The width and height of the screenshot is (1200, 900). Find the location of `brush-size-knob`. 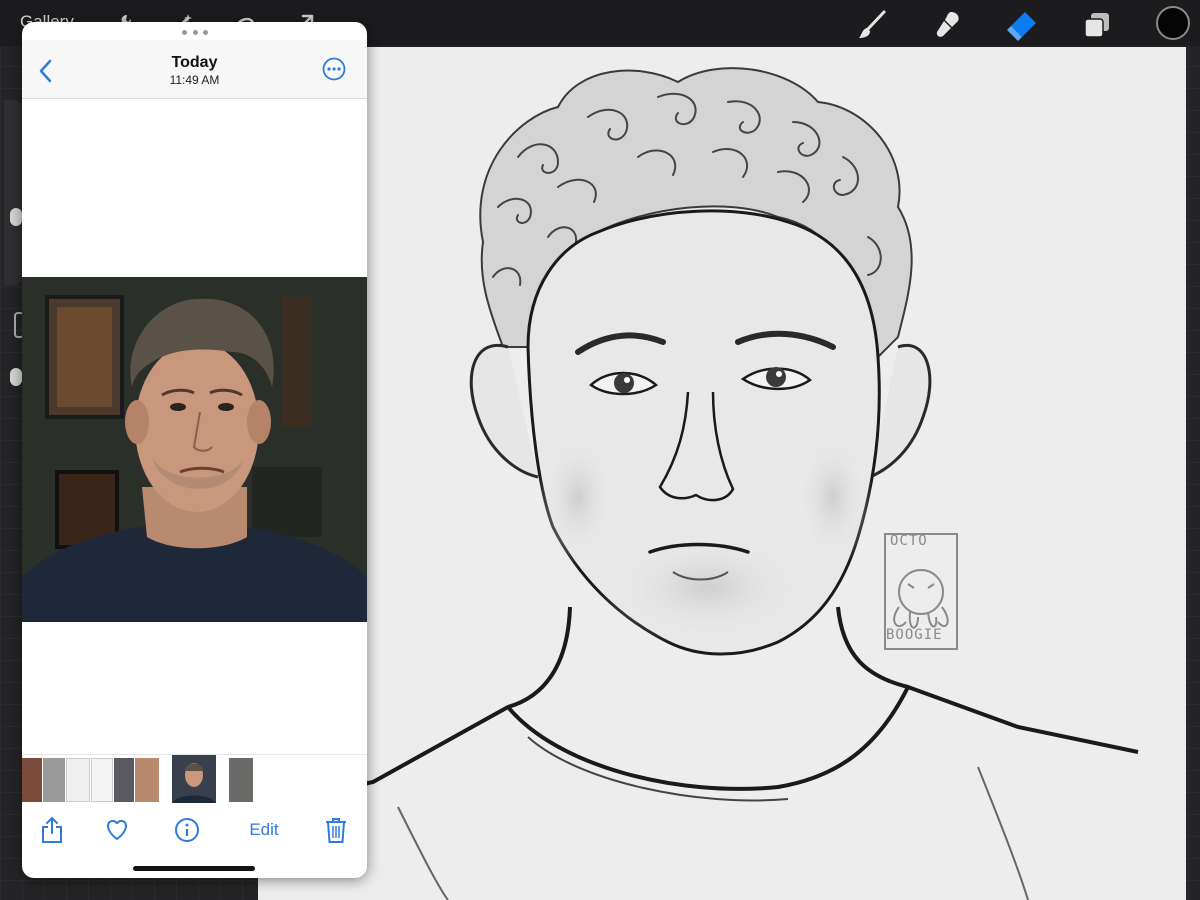

brush-size-knob is located at coordinates (16, 217).